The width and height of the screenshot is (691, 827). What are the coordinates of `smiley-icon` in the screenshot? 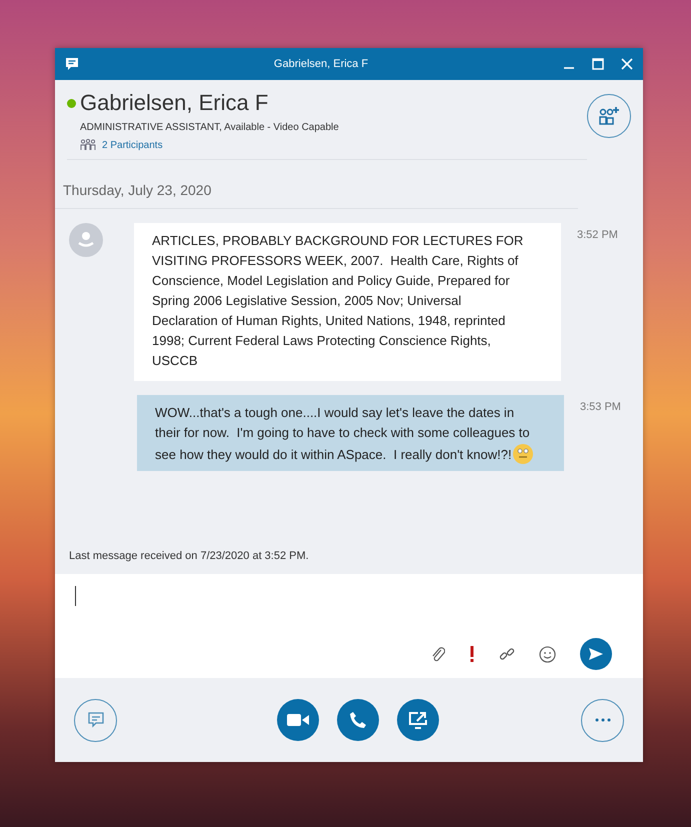 It's located at (547, 654).